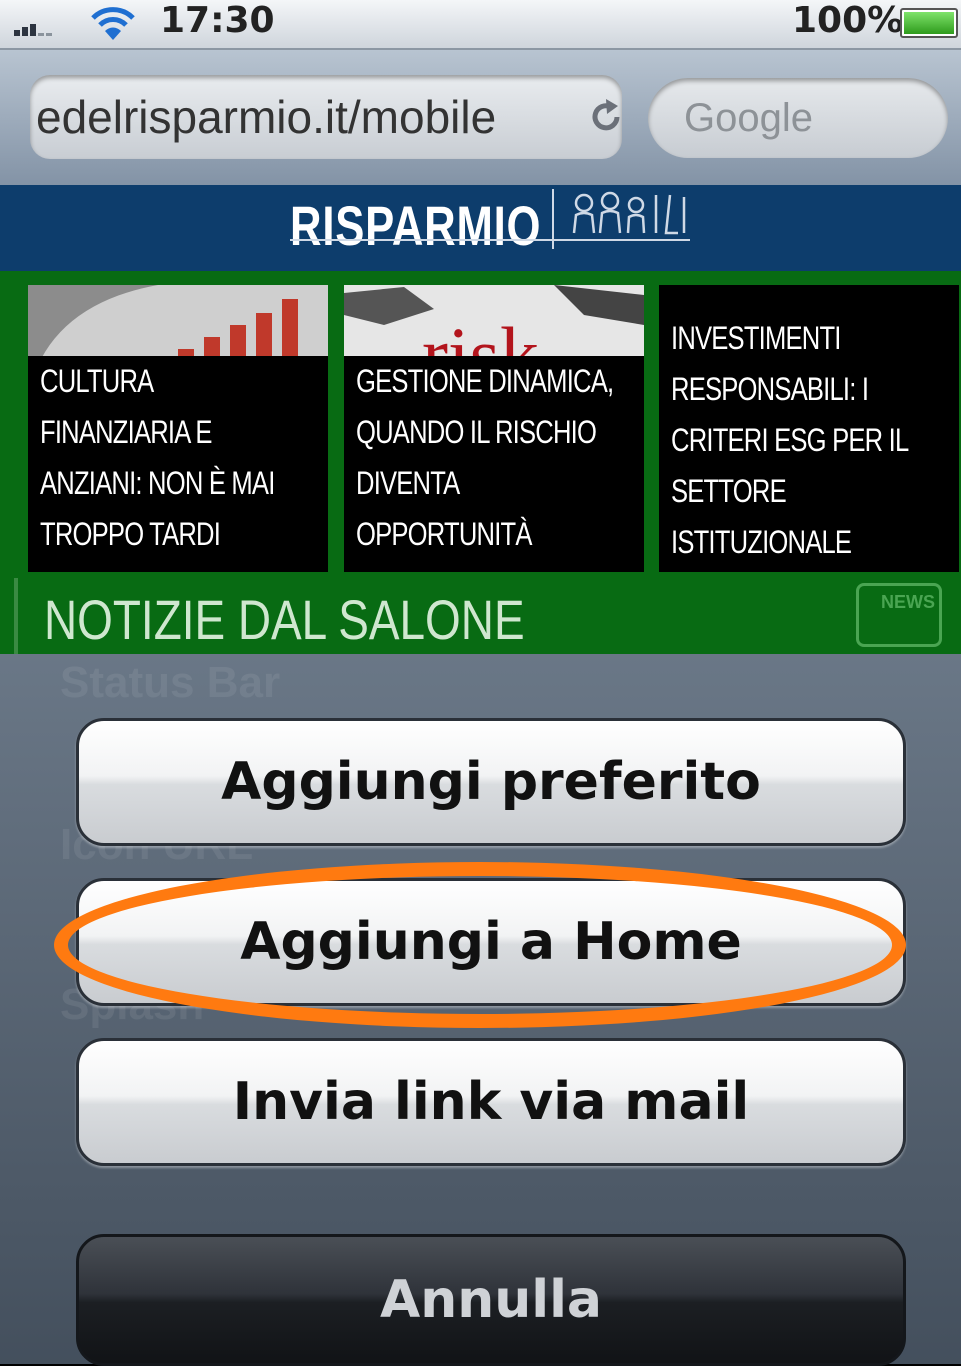  What do you see at coordinates (16, 616) in the screenshot?
I see `divider` at bounding box center [16, 616].